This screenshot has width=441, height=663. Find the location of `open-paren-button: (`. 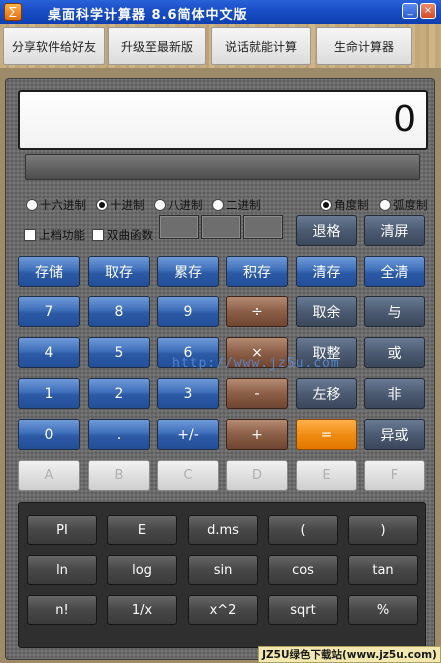

open-paren-button: ( is located at coordinates (303, 530).